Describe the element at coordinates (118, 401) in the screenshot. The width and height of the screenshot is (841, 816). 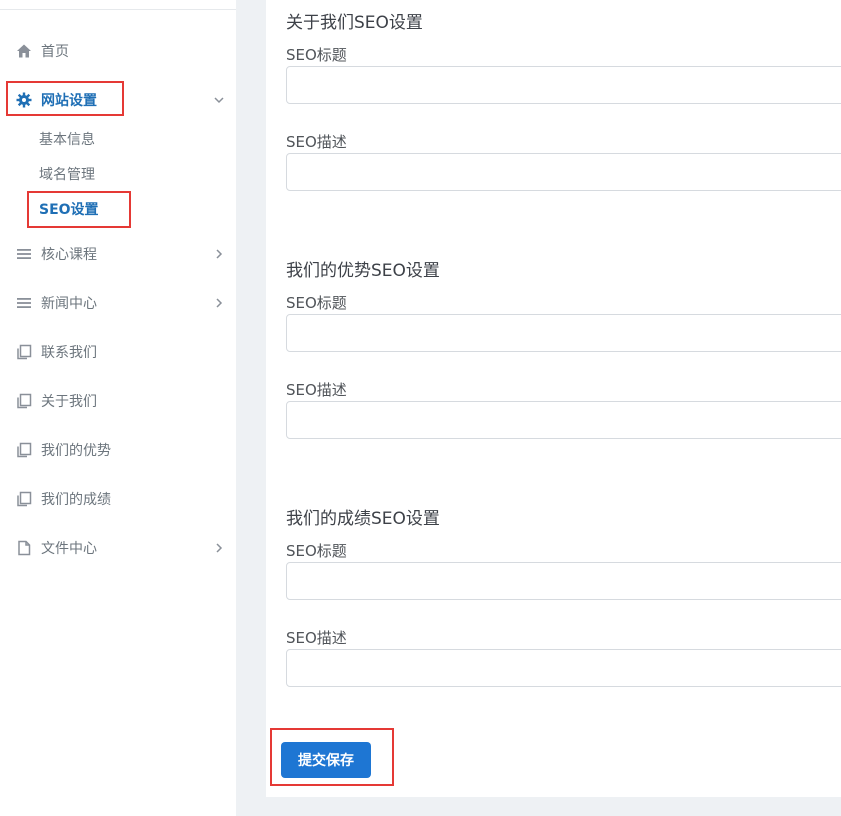
I see `sidebar-item-about: 关于我们` at that location.